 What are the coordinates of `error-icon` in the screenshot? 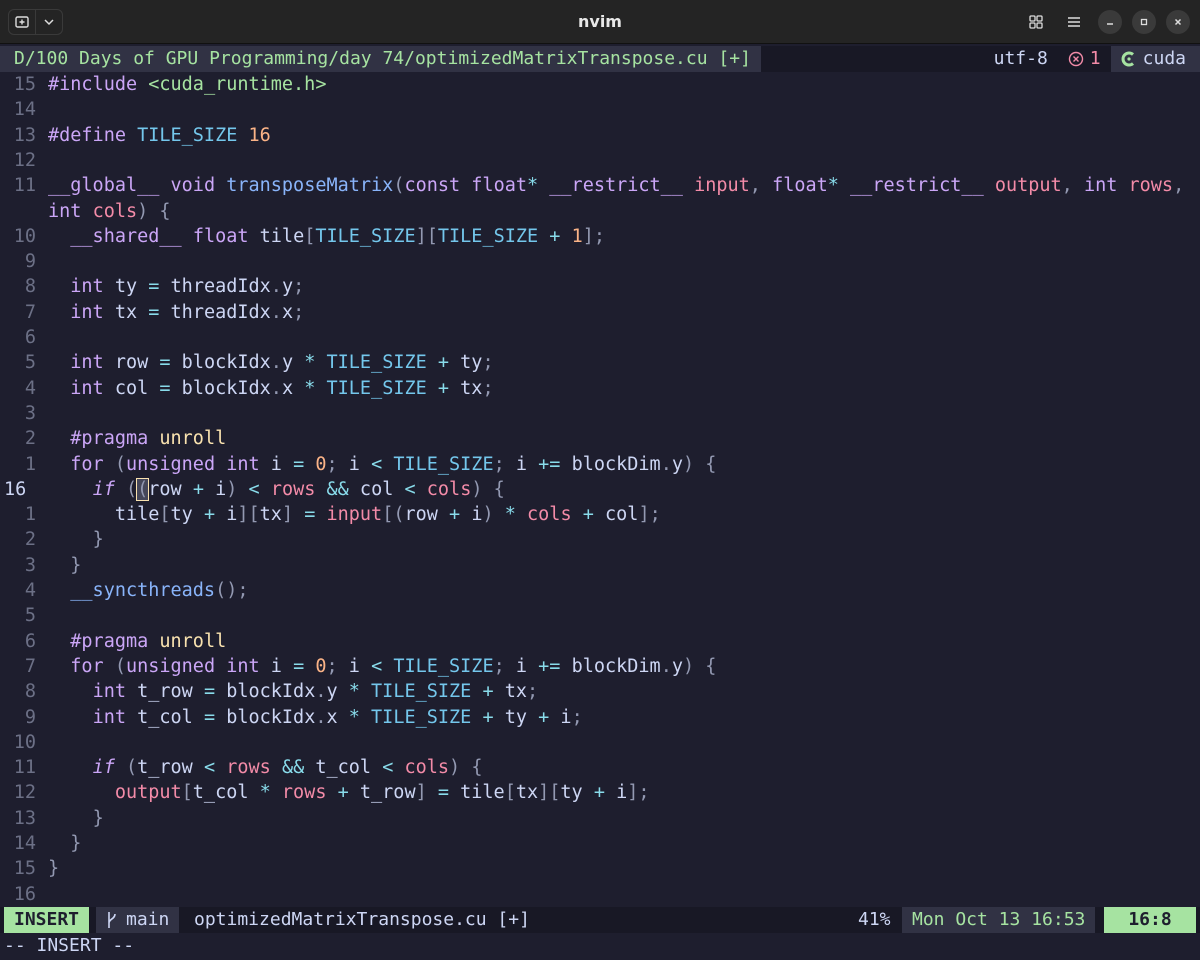 It's located at (1075, 59).